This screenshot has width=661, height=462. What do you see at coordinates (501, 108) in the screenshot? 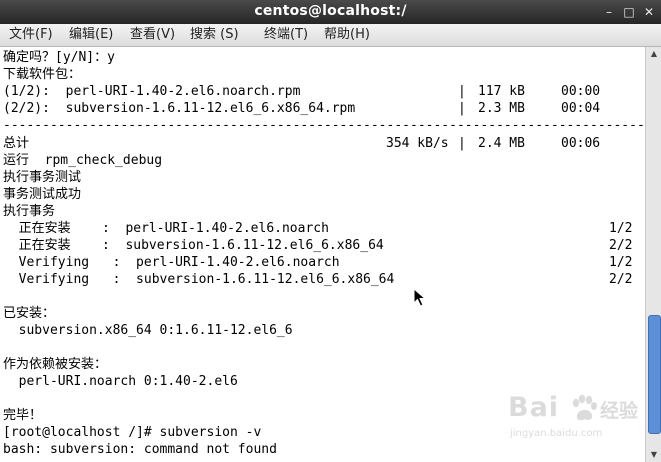
I see `download-size: 2.3 MB` at bounding box center [501, 108].